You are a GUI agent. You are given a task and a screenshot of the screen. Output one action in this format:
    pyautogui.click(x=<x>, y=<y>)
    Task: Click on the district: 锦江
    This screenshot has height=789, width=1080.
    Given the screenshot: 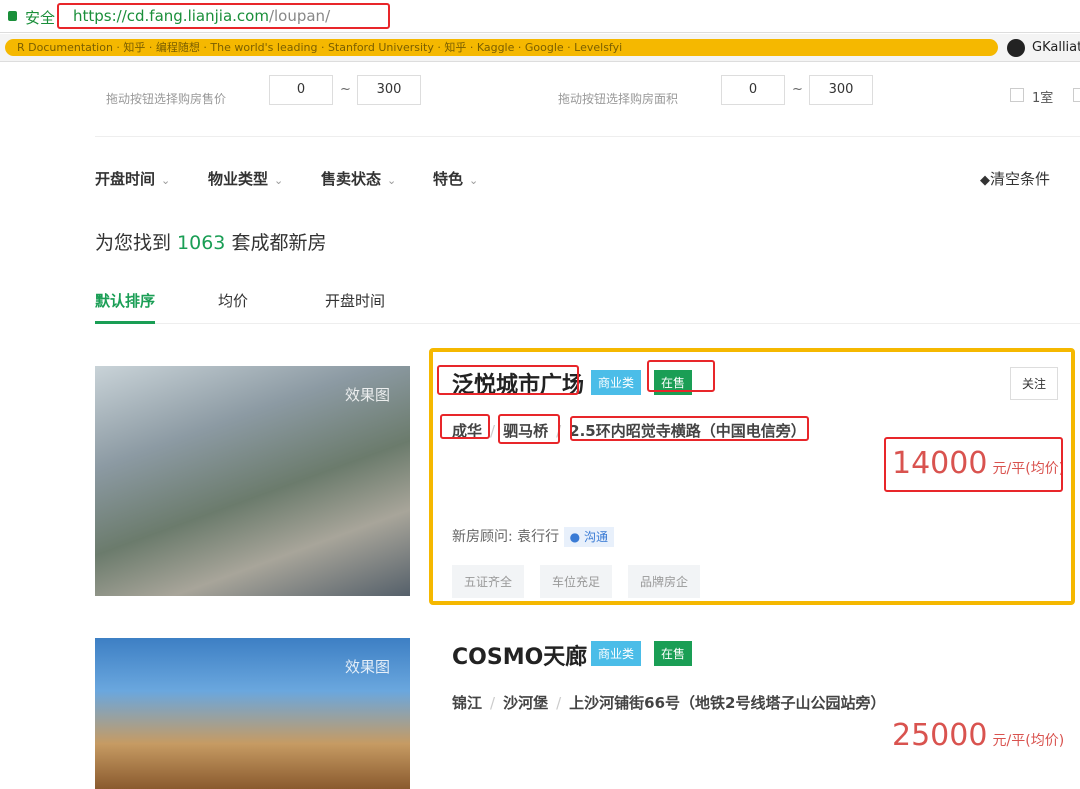 What is the action you would take?
    pyautogui.click(x=467, y=703)
    